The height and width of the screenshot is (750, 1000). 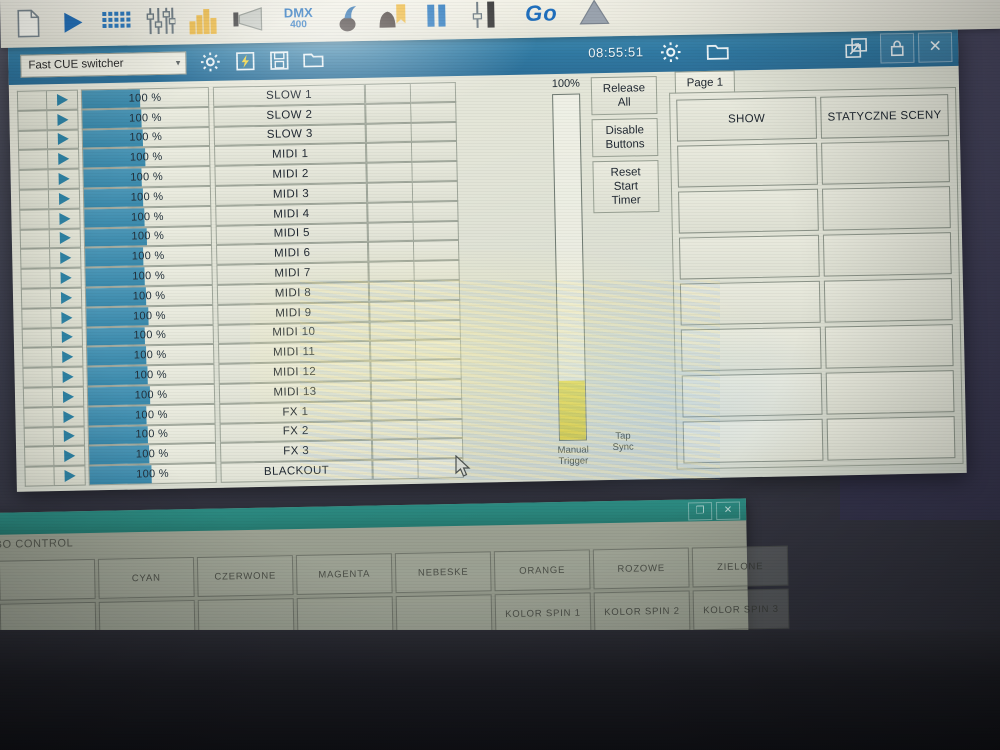 What do you see at coordinates (210, 62) in the screenshot?
I see `settings-gear-button` at bounding box center [210, 62].